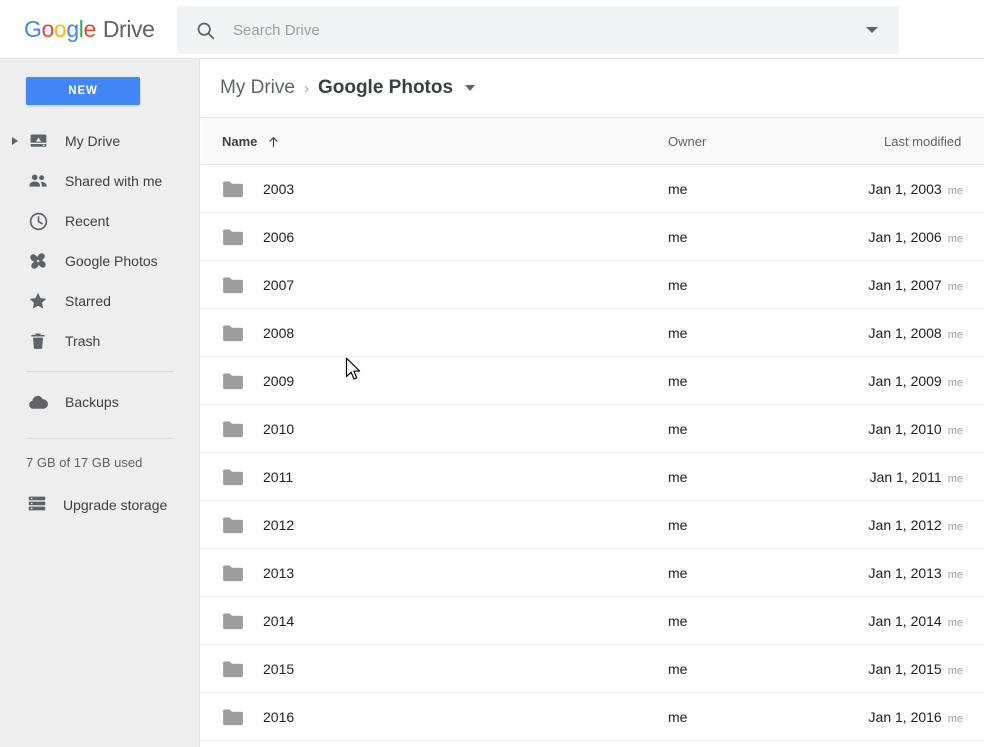 Image resolution: width=984 pixels, height=747 pixels. I want to click on table-row: 2010 me Jan 1, 2010 me, so click(592, 429).